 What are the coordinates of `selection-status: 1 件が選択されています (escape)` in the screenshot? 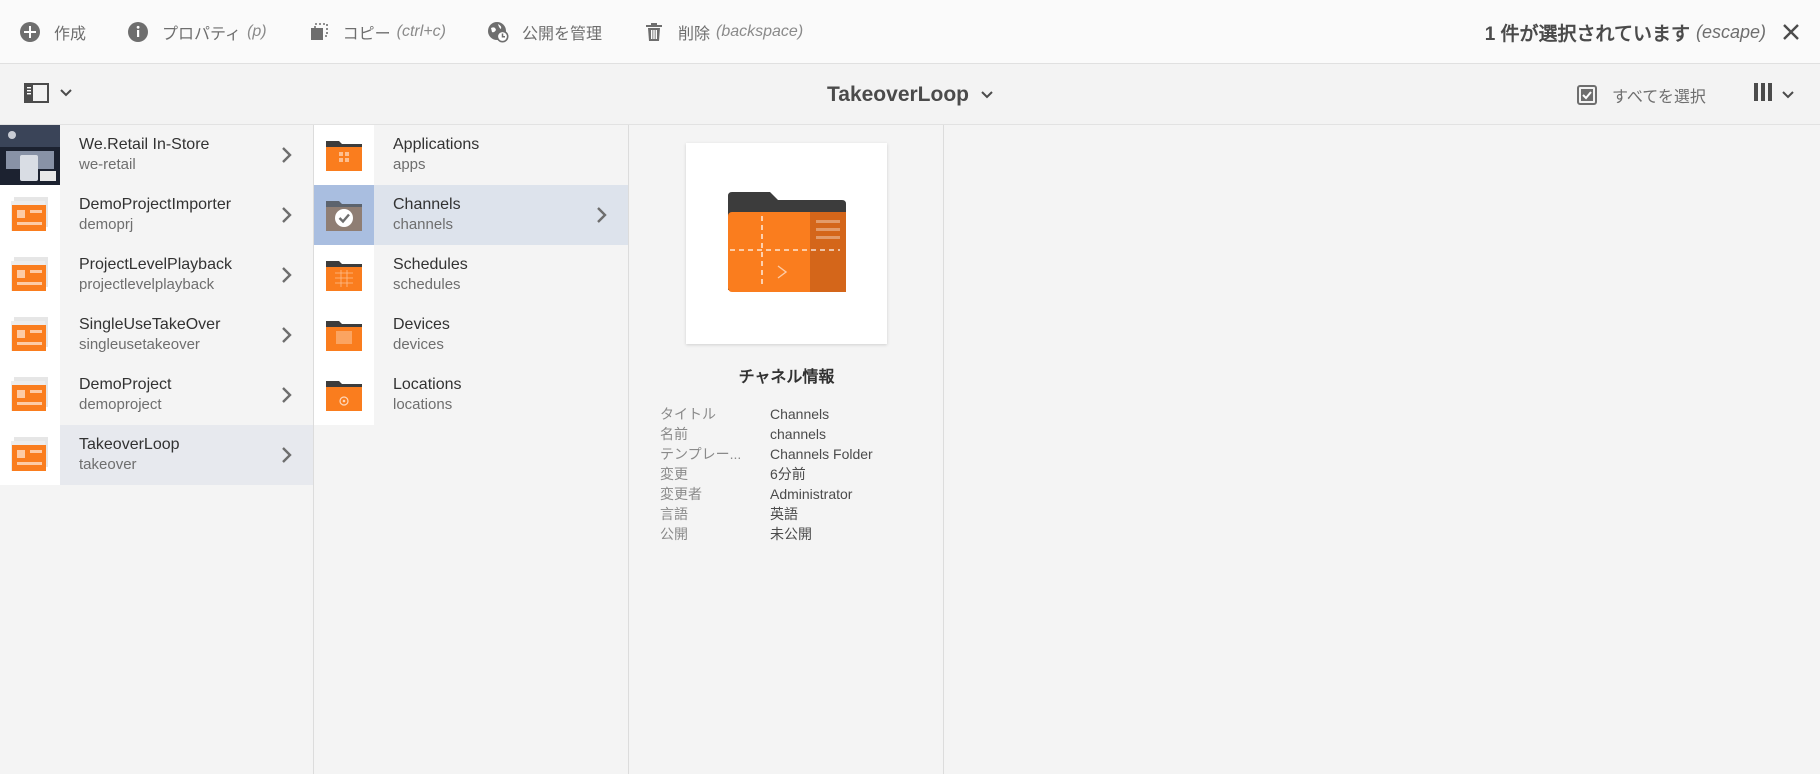 It's located at (1644, 32).